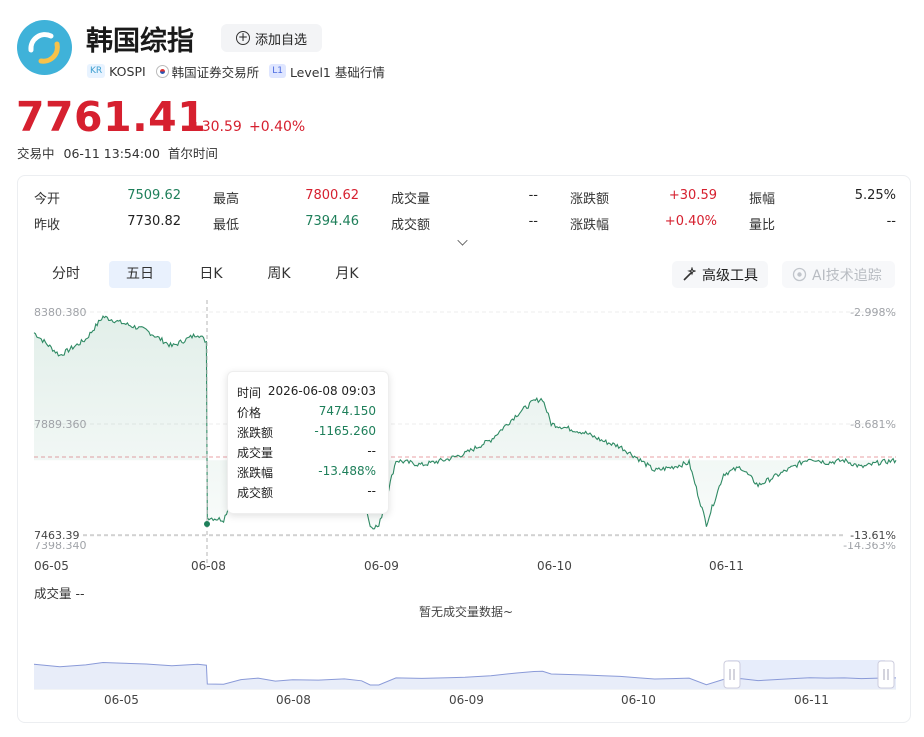 Image resolution: width=924 pixels, height=737 pixels. I want to click on tooltip-row-change-pct: 涨跌幅 -13.488%, so click(306, 472).